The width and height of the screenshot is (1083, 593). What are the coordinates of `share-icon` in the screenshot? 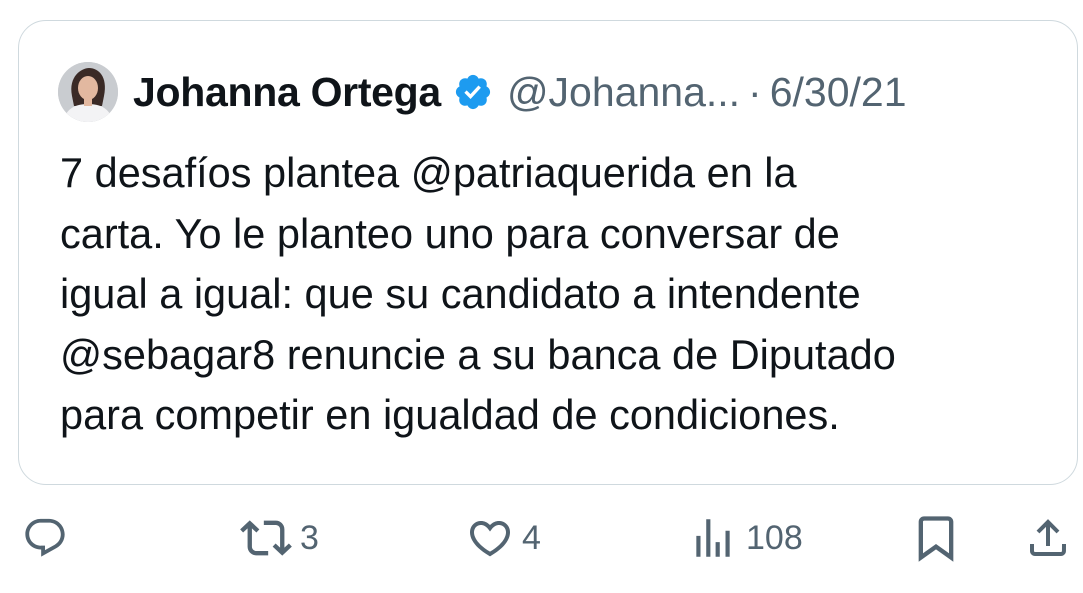 It's located at (1048, 537).